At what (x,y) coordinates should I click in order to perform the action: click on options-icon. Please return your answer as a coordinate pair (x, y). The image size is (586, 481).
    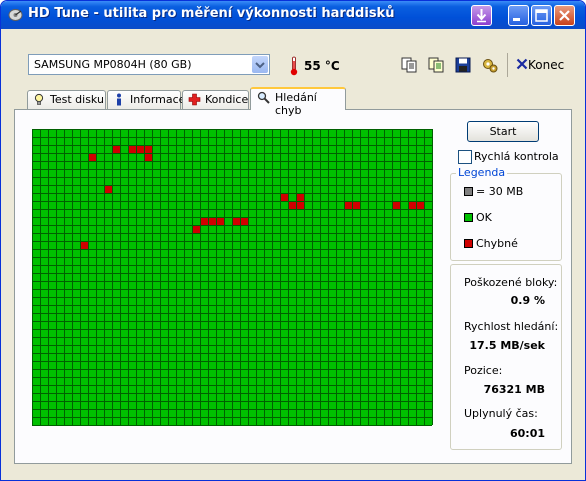
    Looking at the image, I should click on (490, 65).